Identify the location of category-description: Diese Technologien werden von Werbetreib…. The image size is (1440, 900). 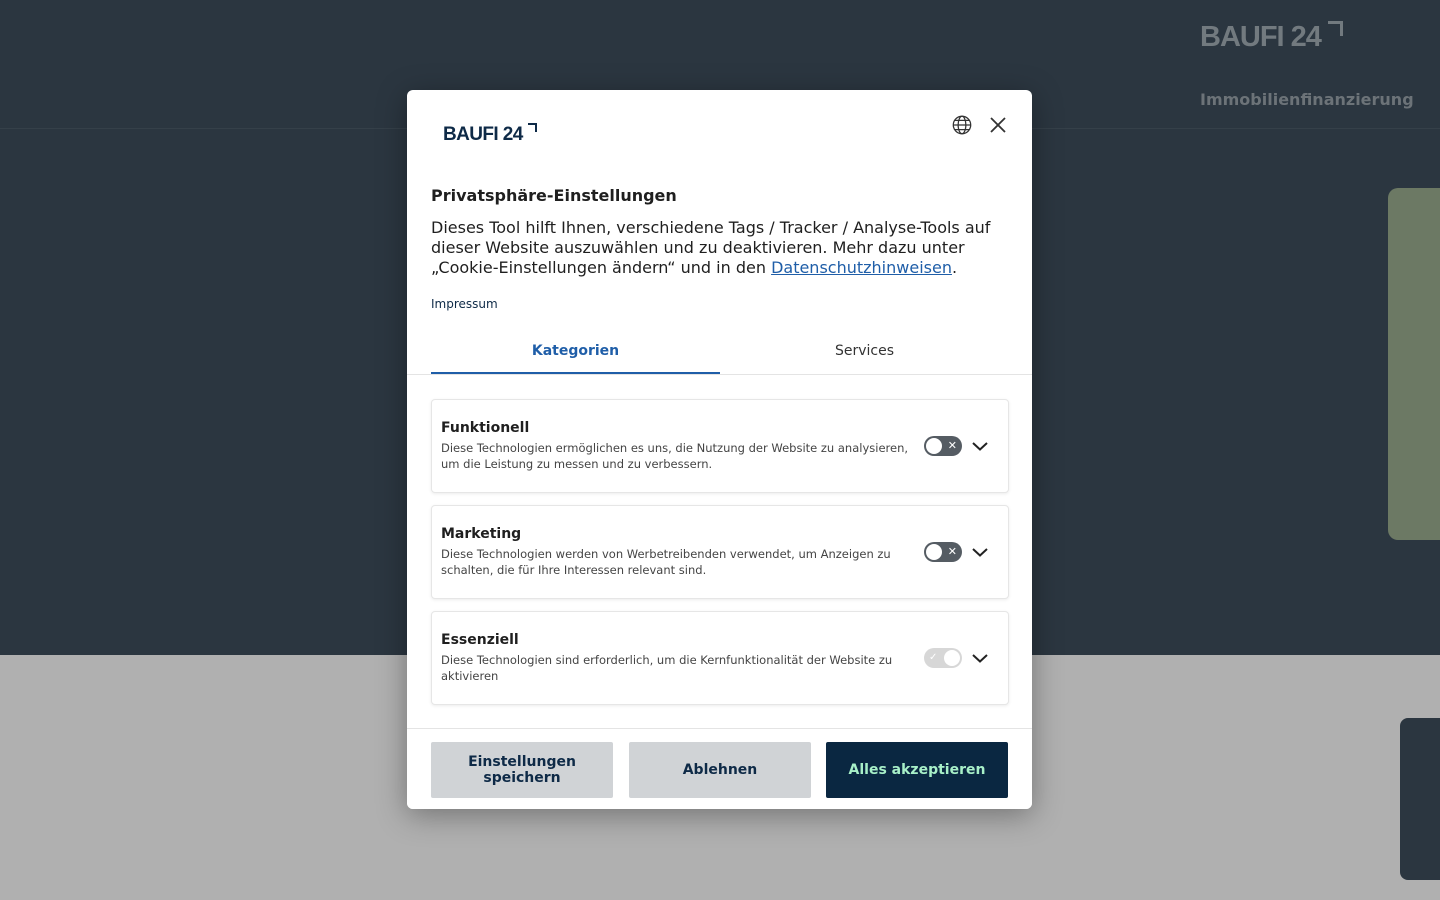
(666, 562).